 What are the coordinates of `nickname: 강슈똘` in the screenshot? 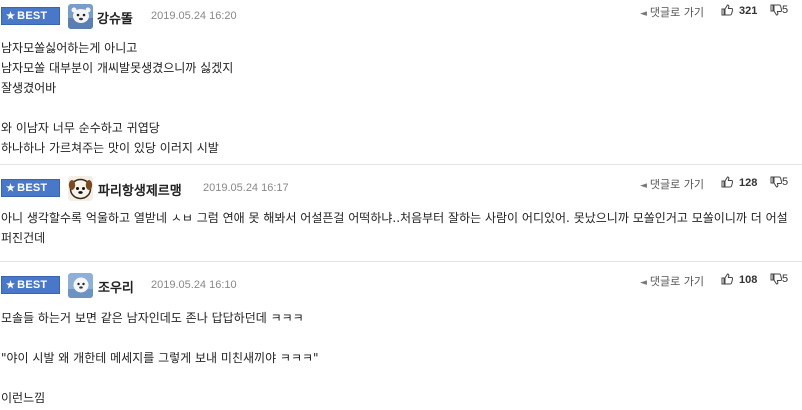 It's located at (115, 17).